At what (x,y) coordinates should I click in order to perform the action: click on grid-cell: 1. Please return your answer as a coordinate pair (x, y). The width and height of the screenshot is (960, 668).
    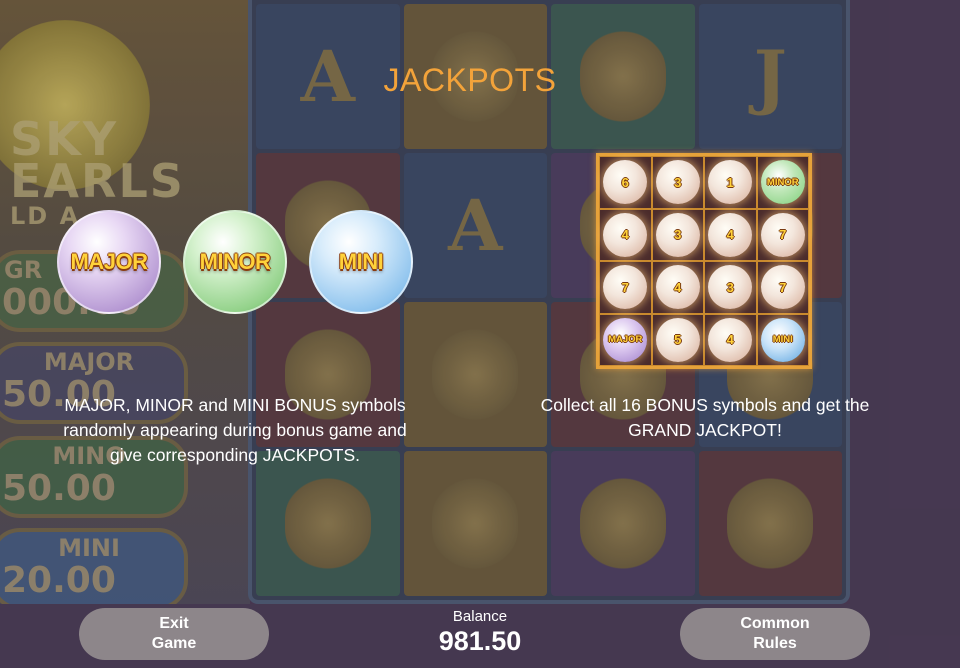
    Looking at the image, I should click on (730, 182).